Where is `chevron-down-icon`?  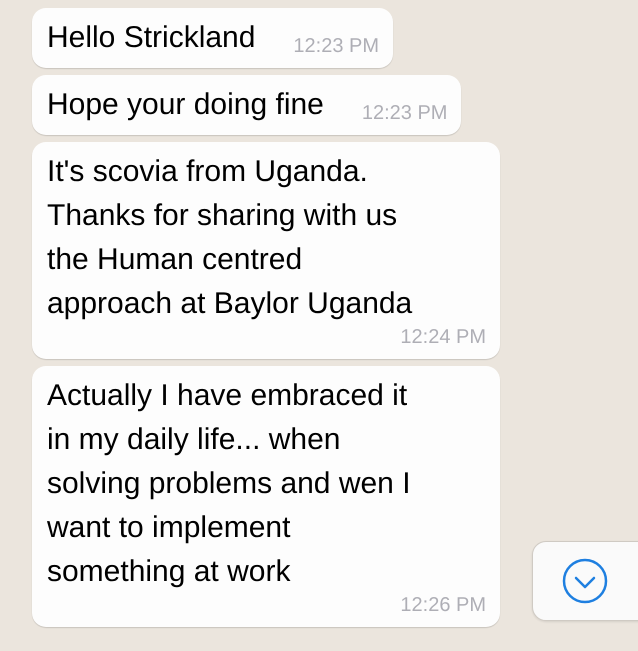
chevron-down-icon is located at coordinates (585, 581).